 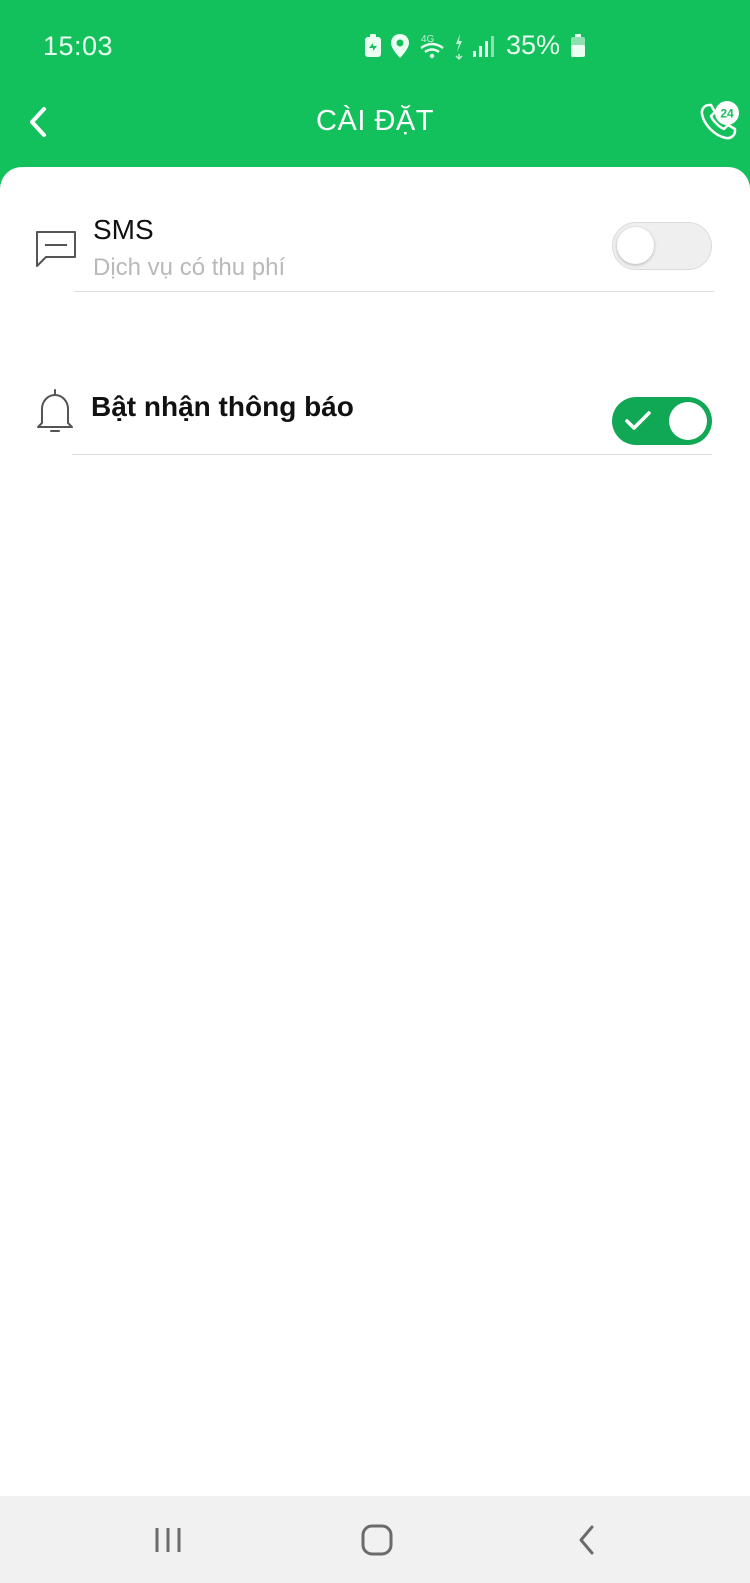 I want to click on setting-row-sms: SMS Dịch vụ có thu phí, so click(x=375, y=262).